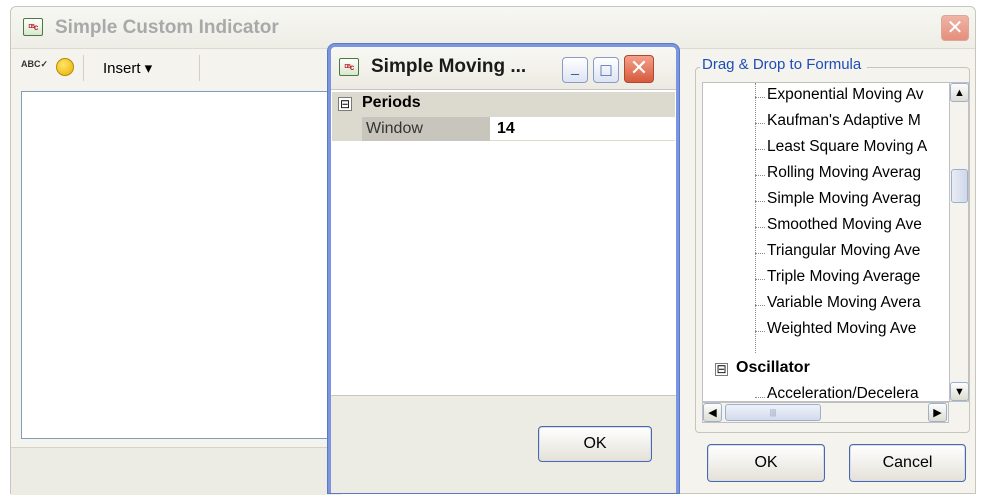 The height and width of the screenshot is (500, 982). I want to click on scroll-thumb: |||, so click(773, 412).